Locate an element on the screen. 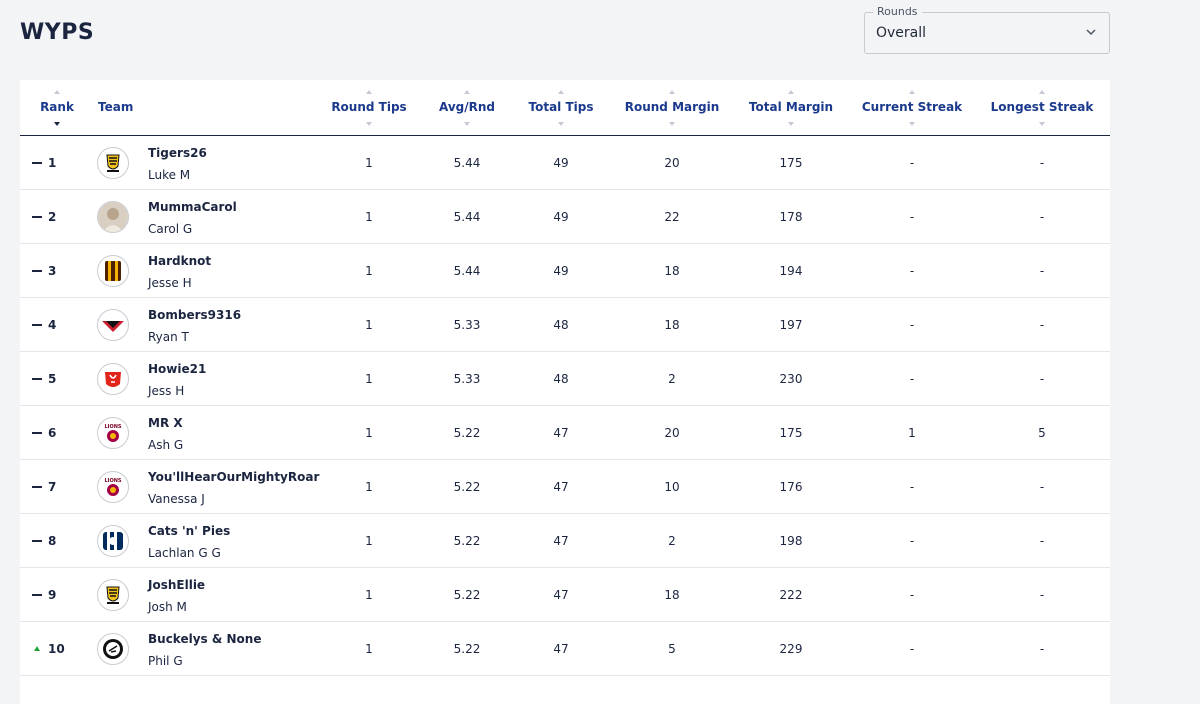  header-round-tips: Round Tips is located at coordinates (368, 107).